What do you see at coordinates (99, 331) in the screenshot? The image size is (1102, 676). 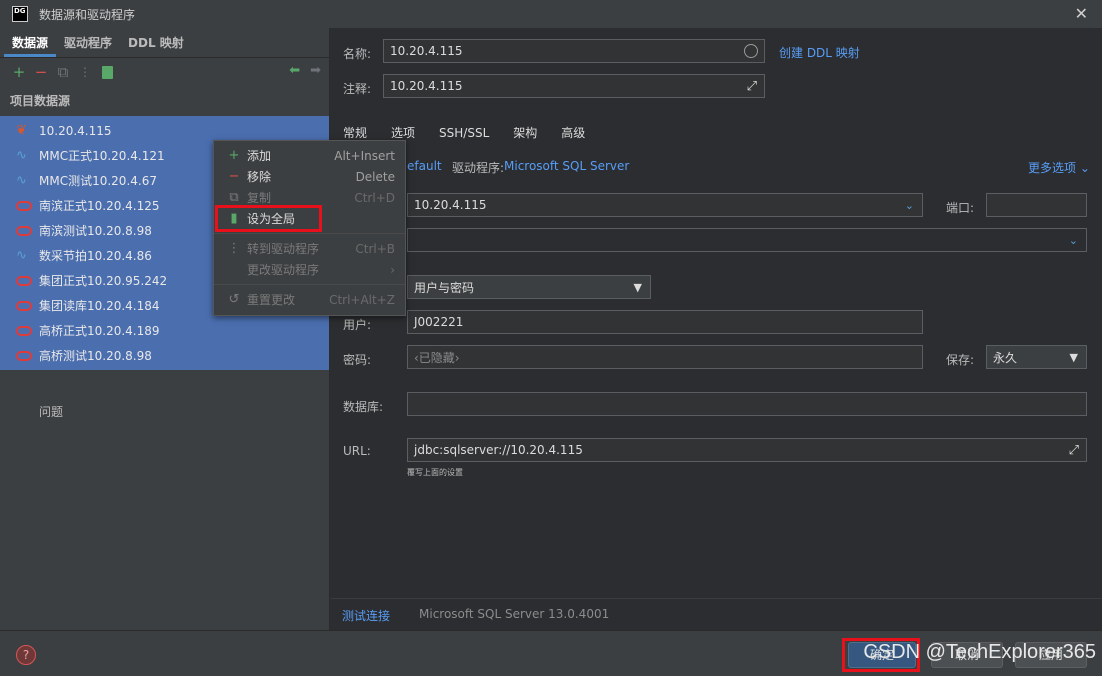 I see `datasource-label: 高桥正式10.20.4.189` at bounding box center [99, 331].